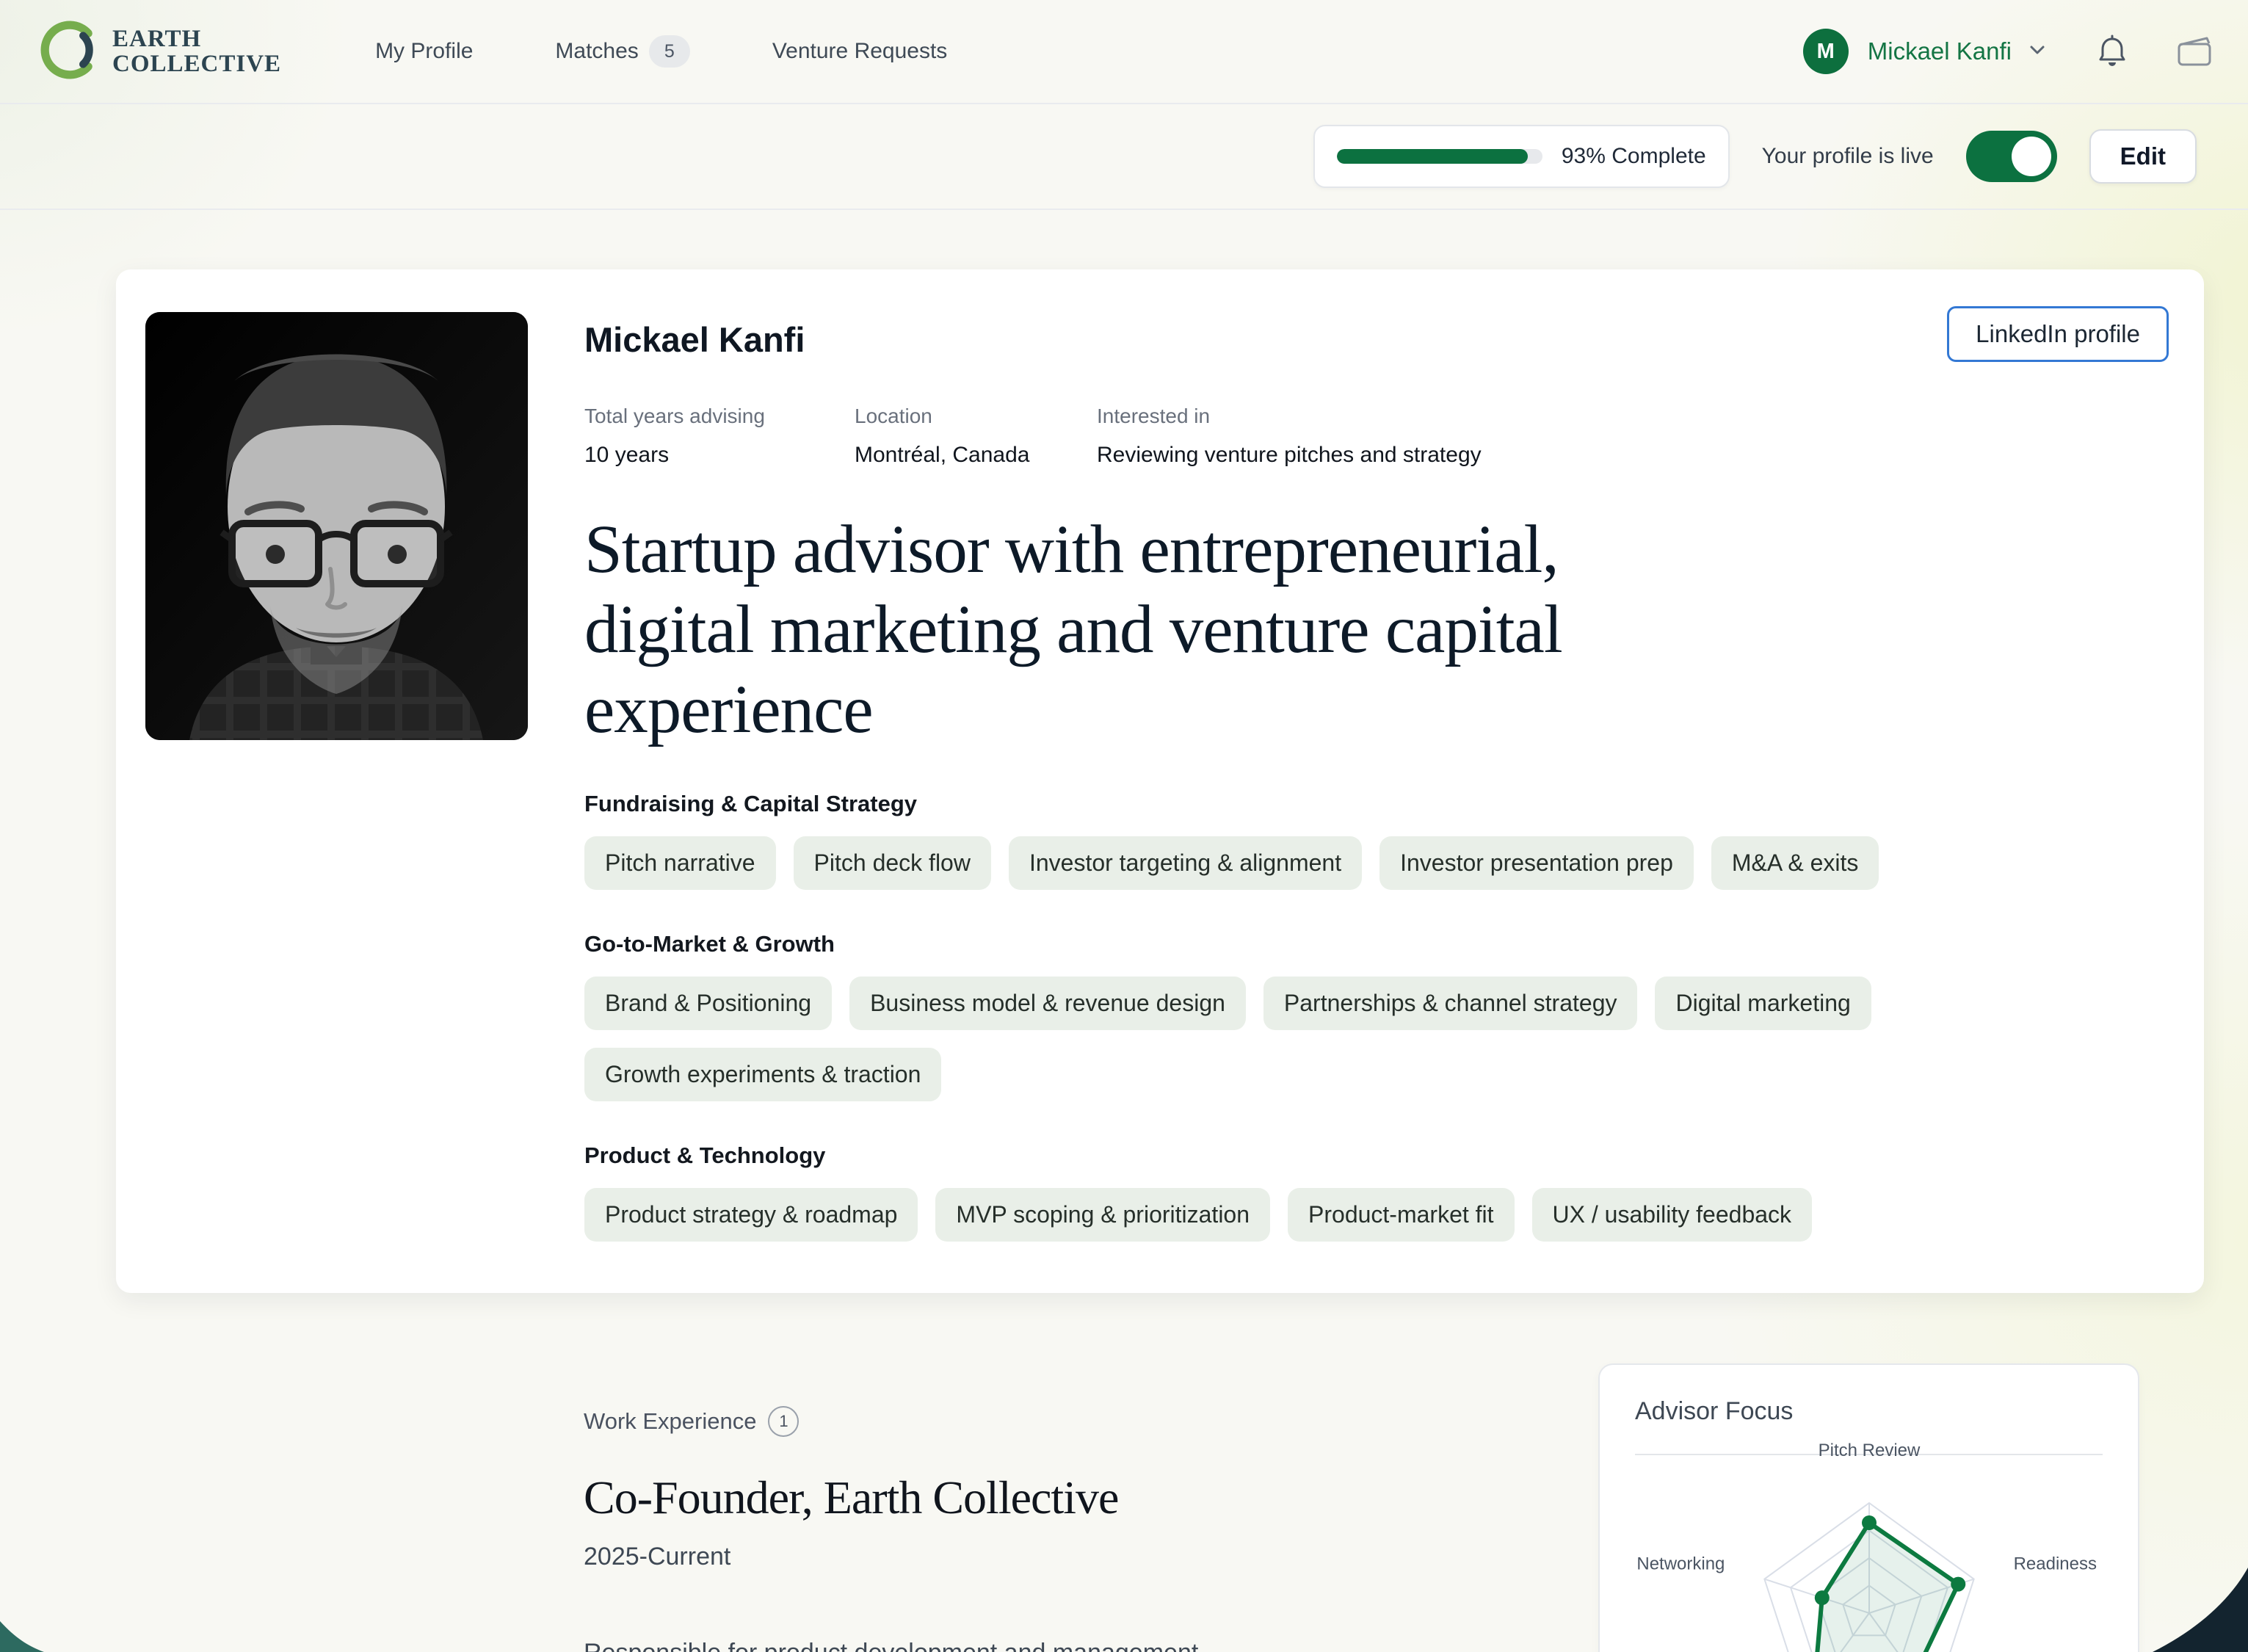 Image resolution: width=2248 pixels, height=1652 pixels. What do you see at coordinates (2054, 1564) in the screenshot?
I see `svg-text: Readiness` at bounding box center [2054, 1564].